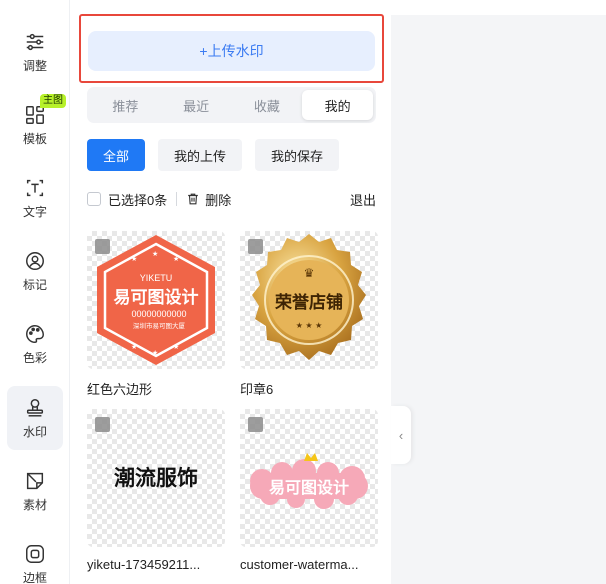 The height and width of the screenshot is (584, 606). What do you see at coordinates (35, 344) in the screenshot?
I see `rail-item-color: 色彩` at bounding box center [35, 344].